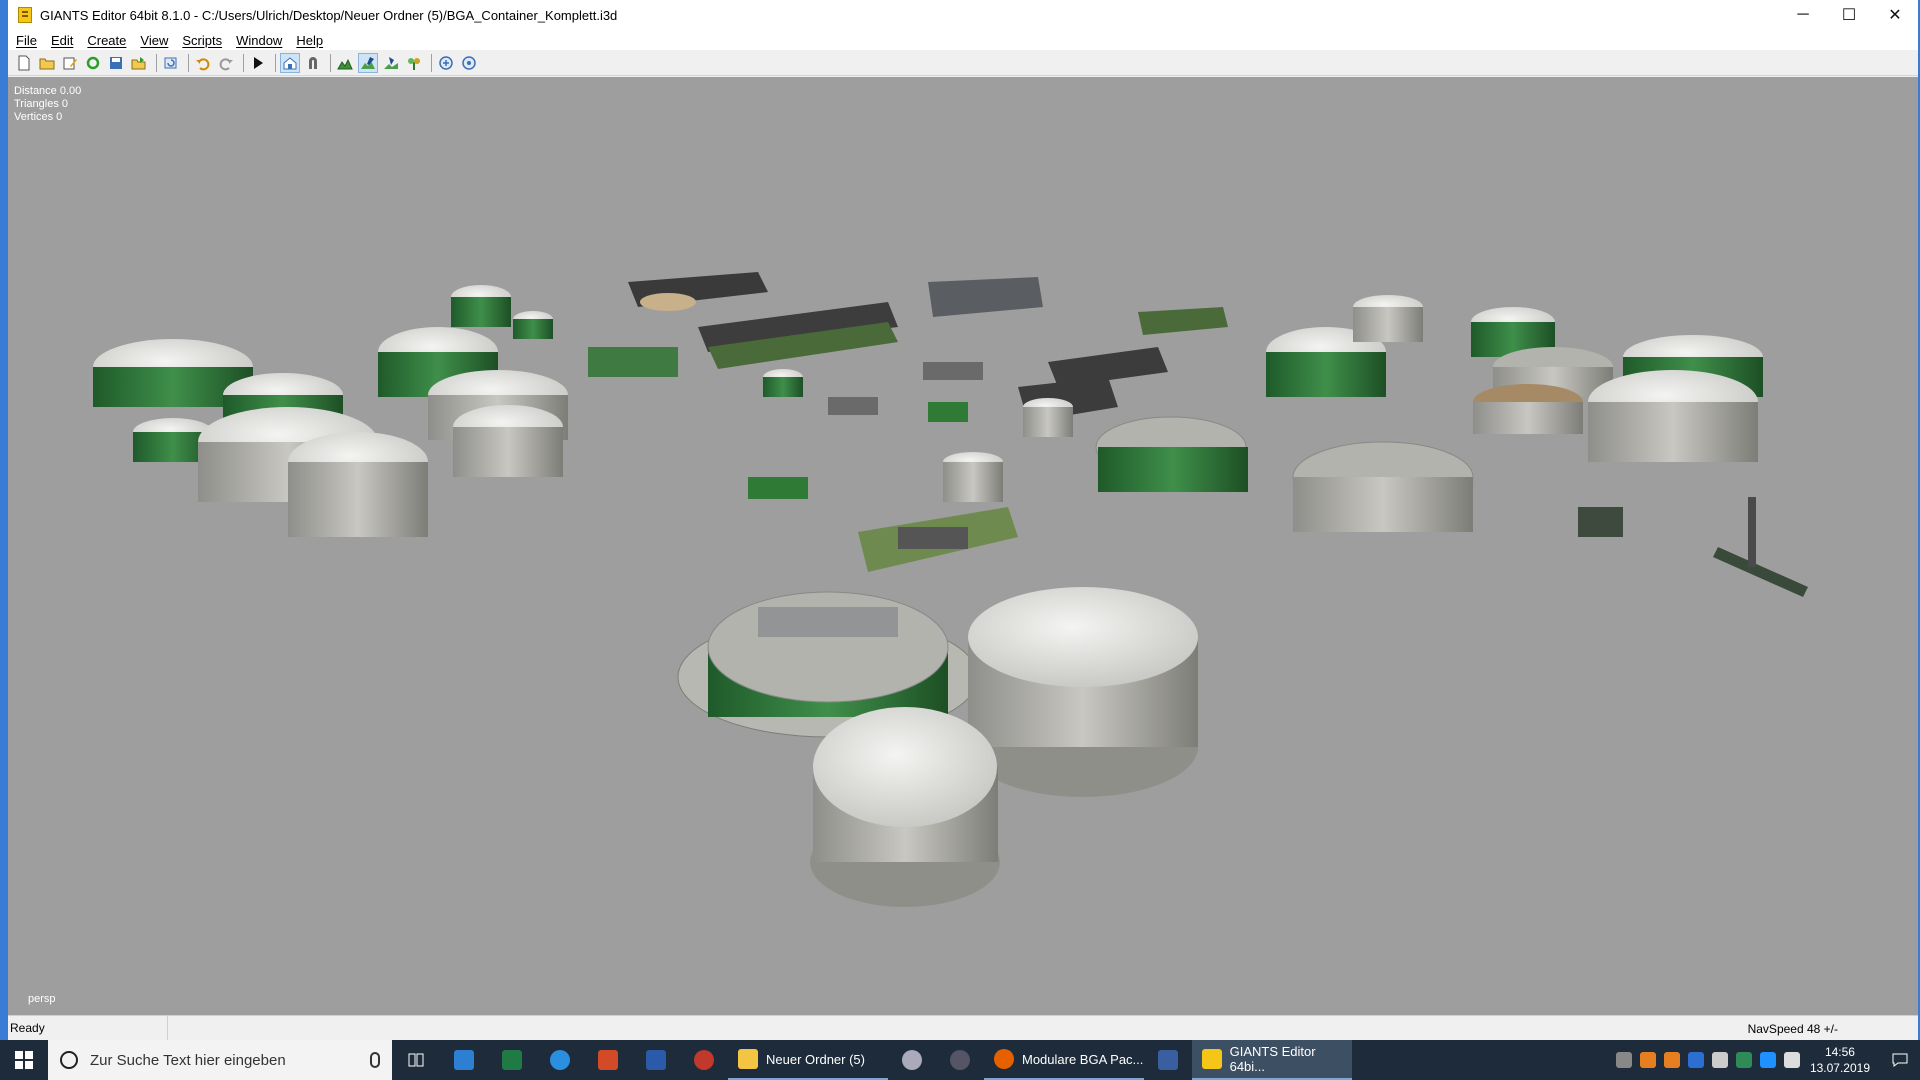 This screenshot has width=1920, height=1080. What do you see at coordinates (1743, 1060) in the screenshot?
I see `defender-tray-icon` at bounding box center [1743, 1060].